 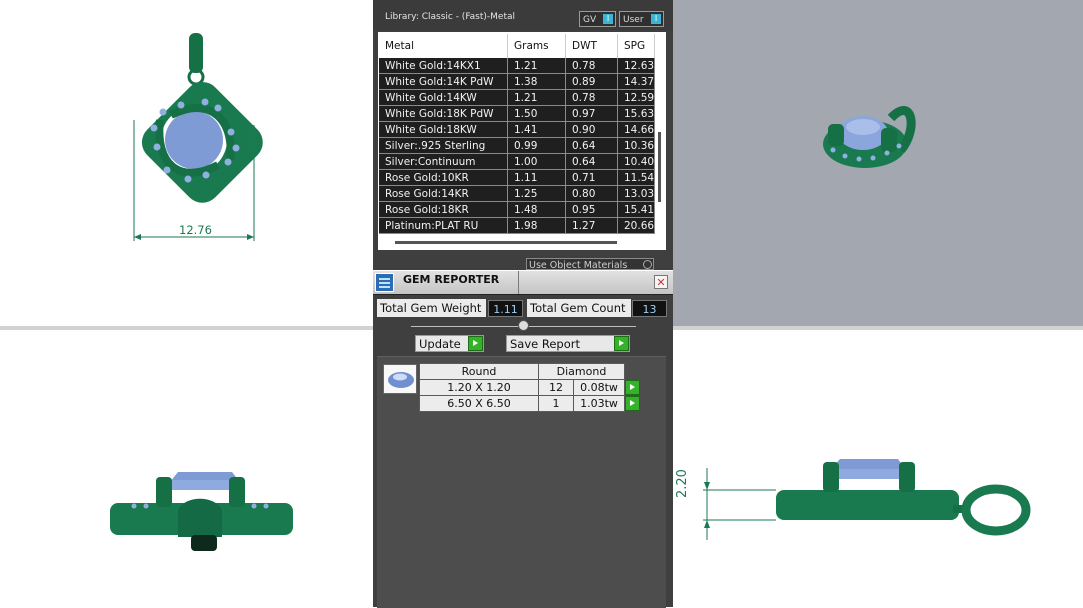 What do you see at coordinates (536, 46) in the screenshot?
I see `column-header-grams: Grams` at bounding box center [536, 46].